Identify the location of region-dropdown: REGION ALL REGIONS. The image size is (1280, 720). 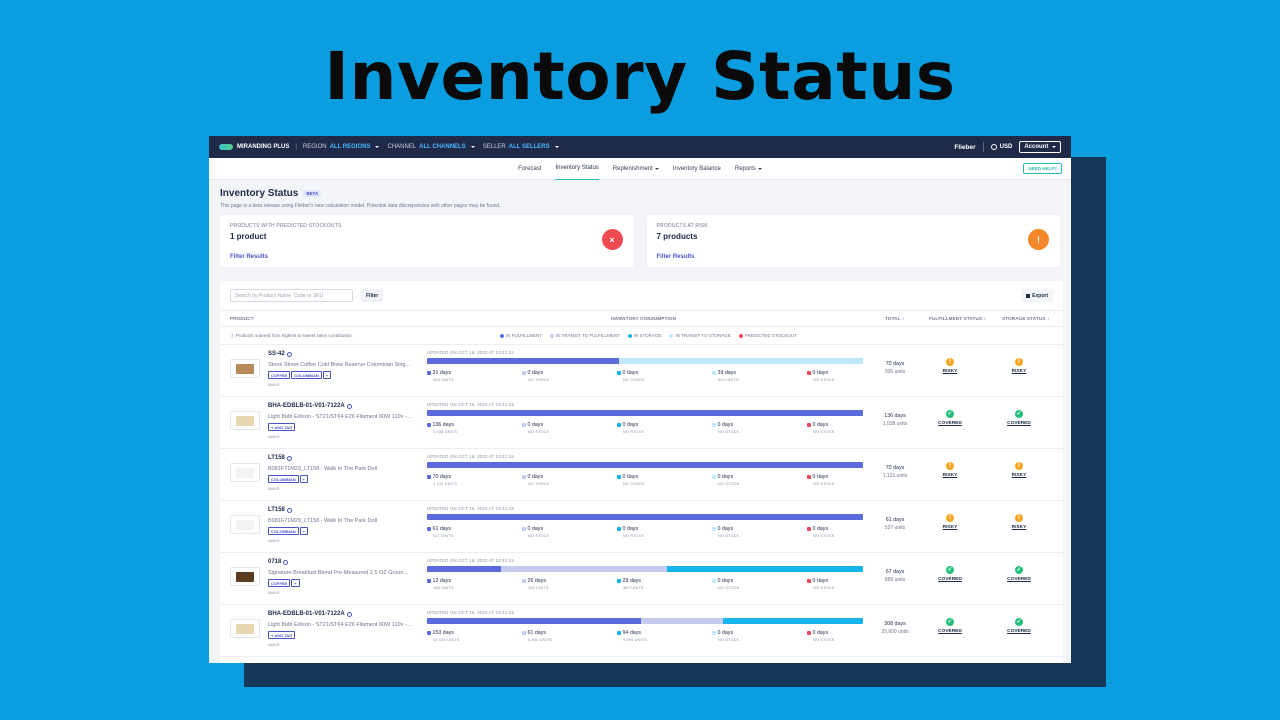
(341, 147).